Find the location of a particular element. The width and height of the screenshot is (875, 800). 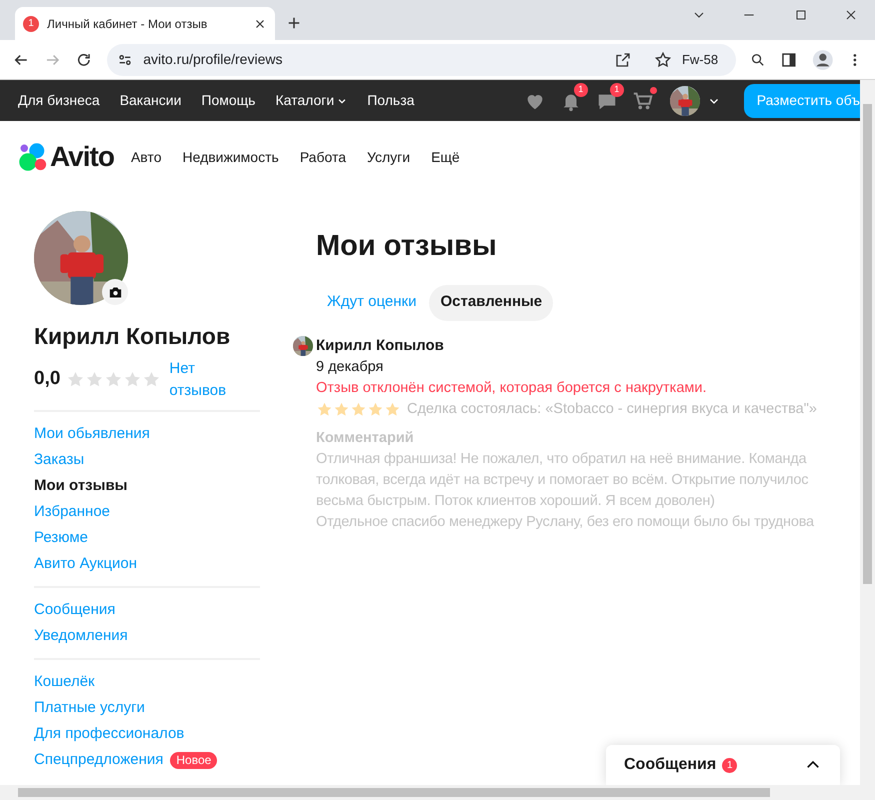

comment-label: Комментарий is located at coordinates (365, 438).